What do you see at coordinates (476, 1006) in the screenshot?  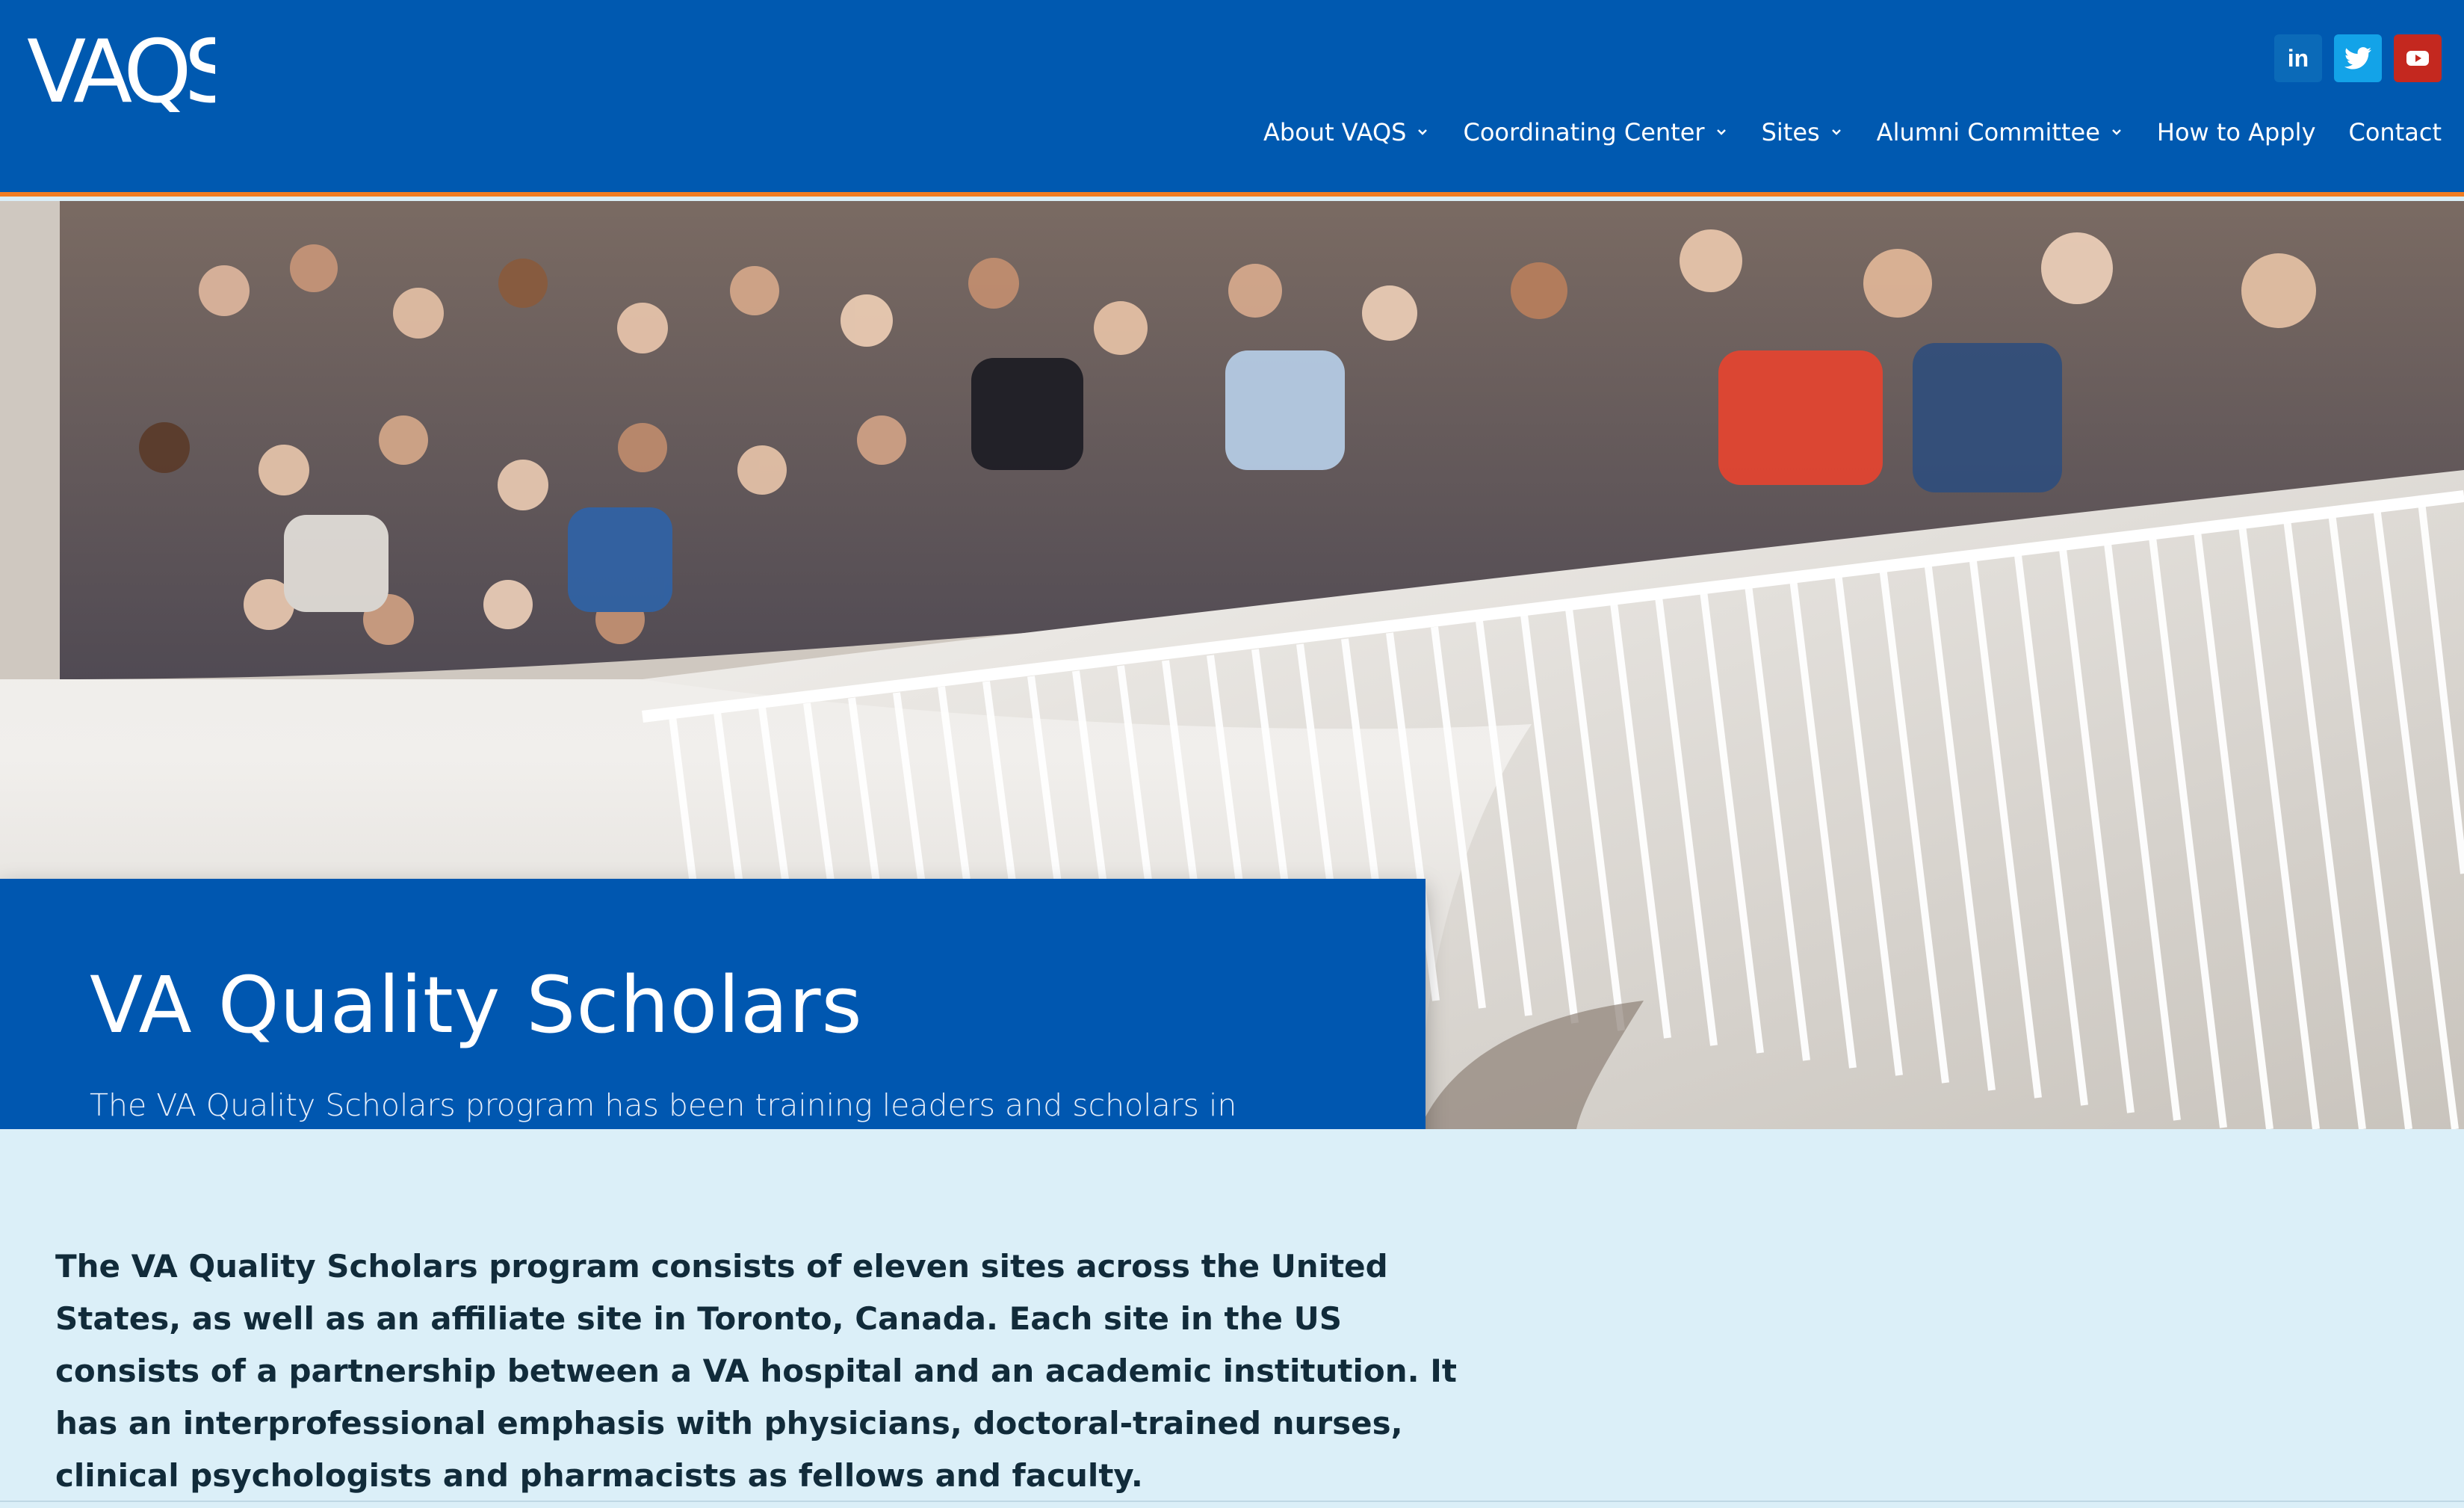 I see `hero-title: VA Quality Scholars` at bounding box center [476, 1006].